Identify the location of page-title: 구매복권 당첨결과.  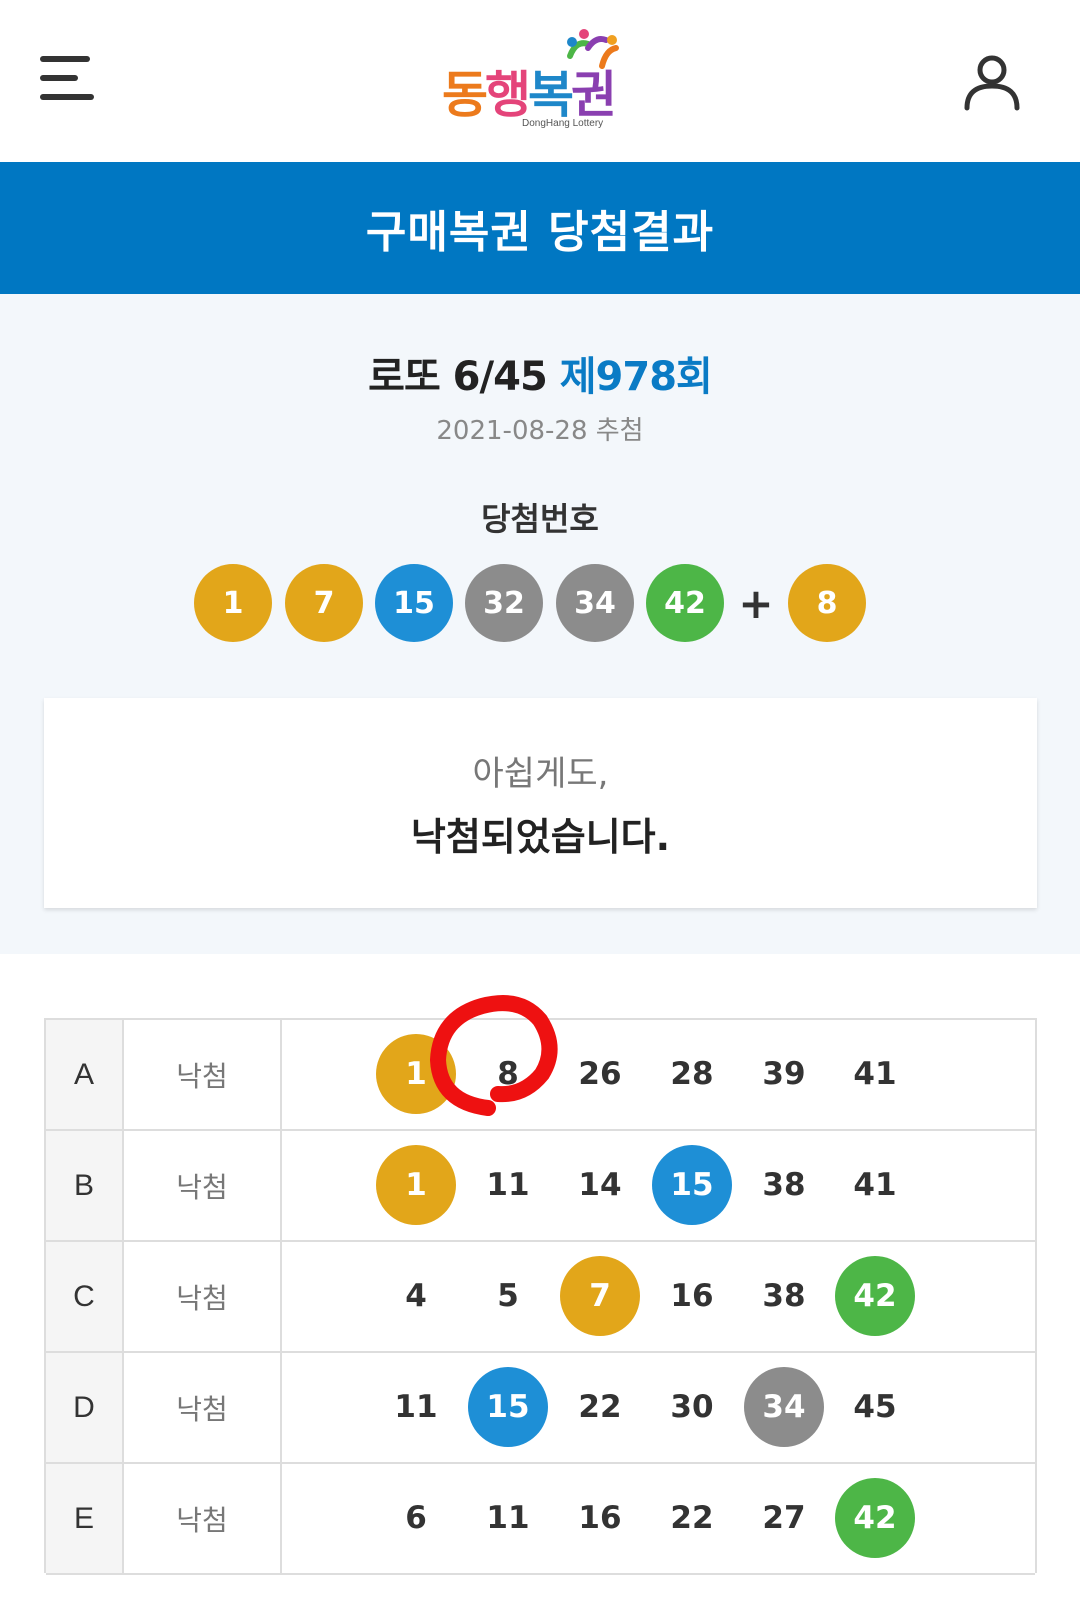
(540, 232).